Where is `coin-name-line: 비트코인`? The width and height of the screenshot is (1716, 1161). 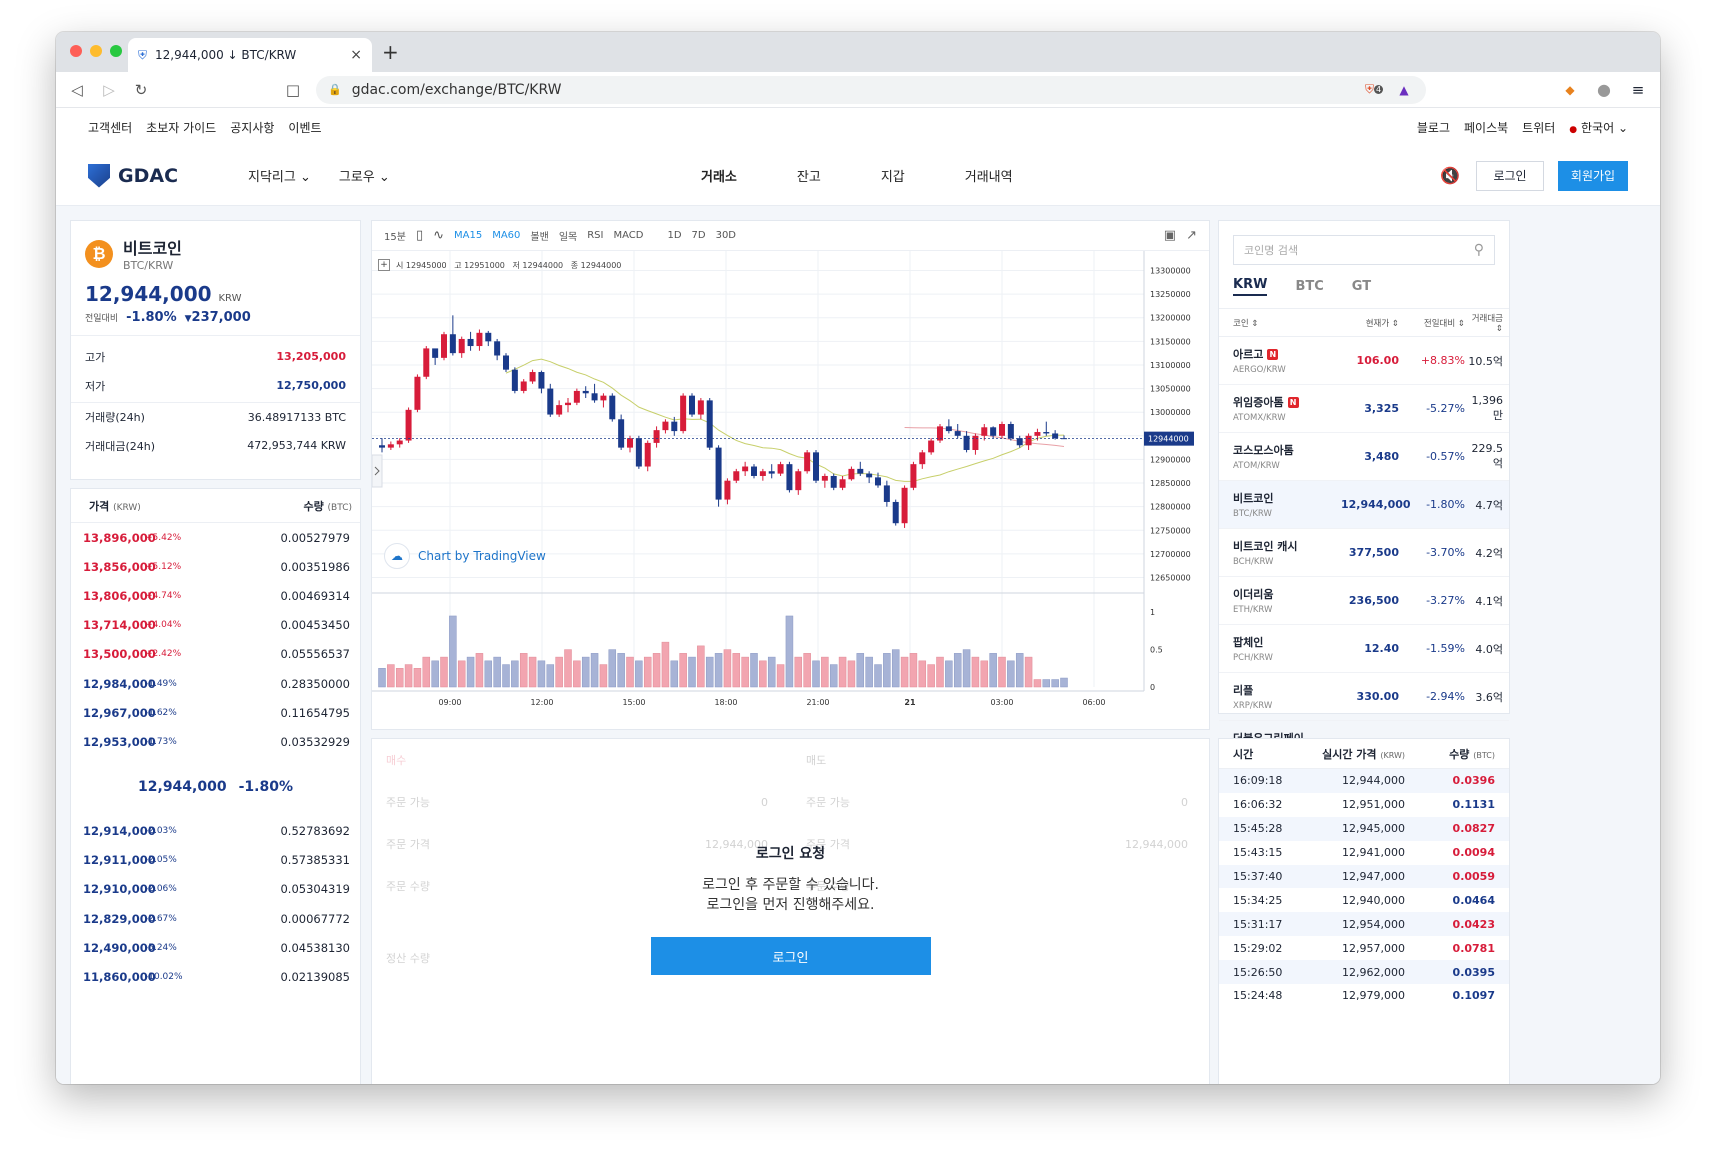 coin-name-line: 비트코인 is located at coordinates (1287, 498).